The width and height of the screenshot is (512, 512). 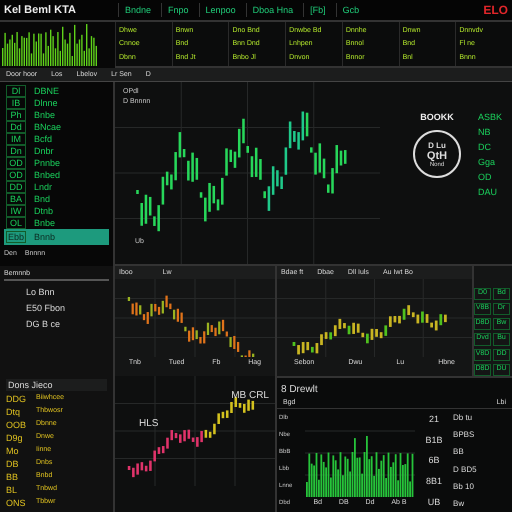 I want to click on price-value: 21, so click(x=433, y=419).